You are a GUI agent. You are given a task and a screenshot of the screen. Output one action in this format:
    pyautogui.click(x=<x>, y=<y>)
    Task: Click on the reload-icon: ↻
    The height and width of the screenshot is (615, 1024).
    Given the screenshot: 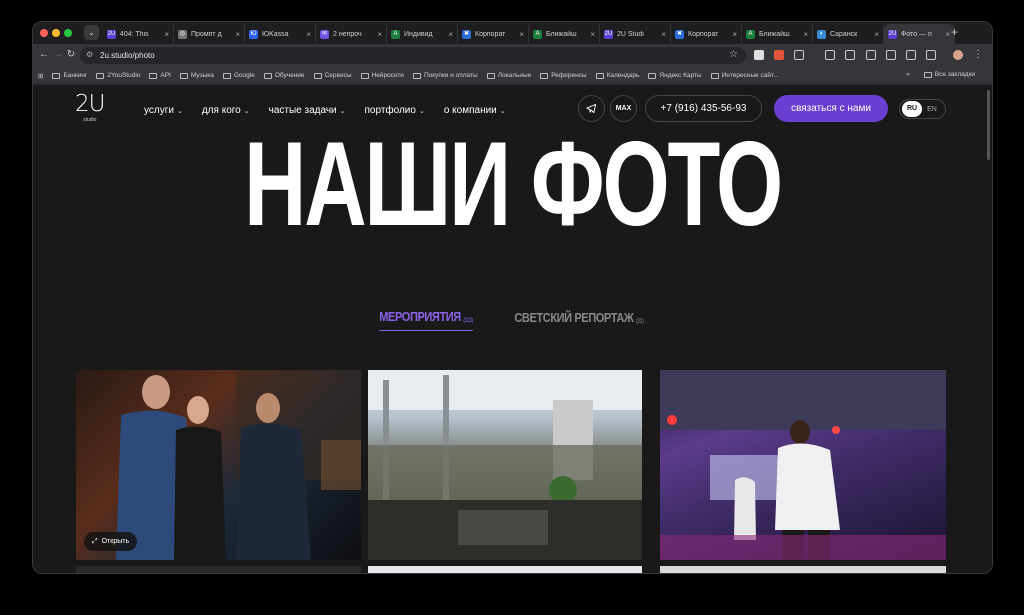 What is the action you would take?
    pyautogui.click(x=71, y=55)
    